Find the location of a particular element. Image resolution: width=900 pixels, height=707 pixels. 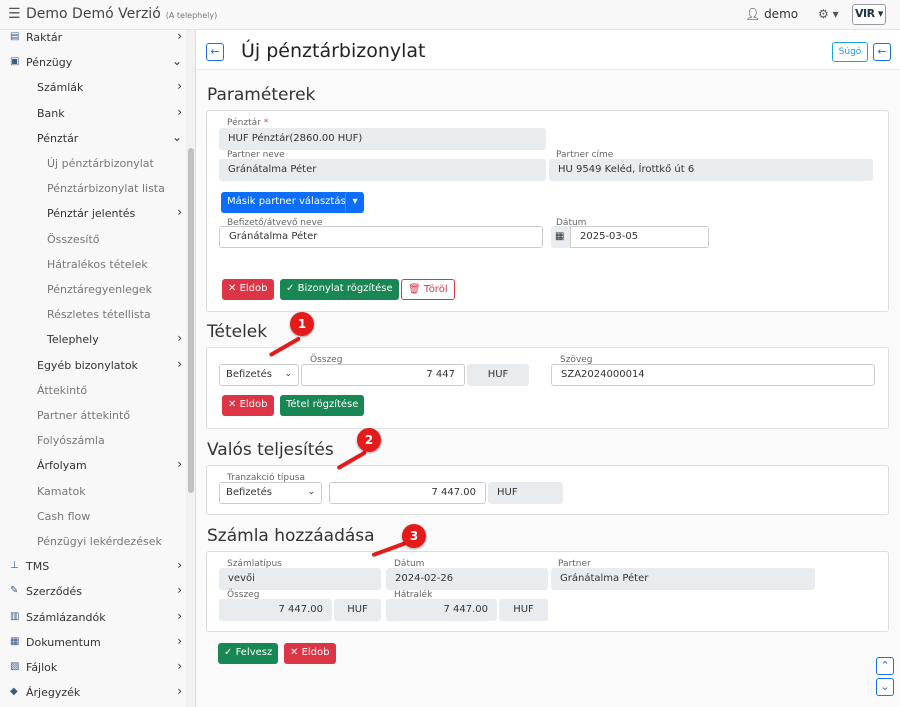

settings-gear-icon: ⚙ ▾ is located at coordinates (828, 14).